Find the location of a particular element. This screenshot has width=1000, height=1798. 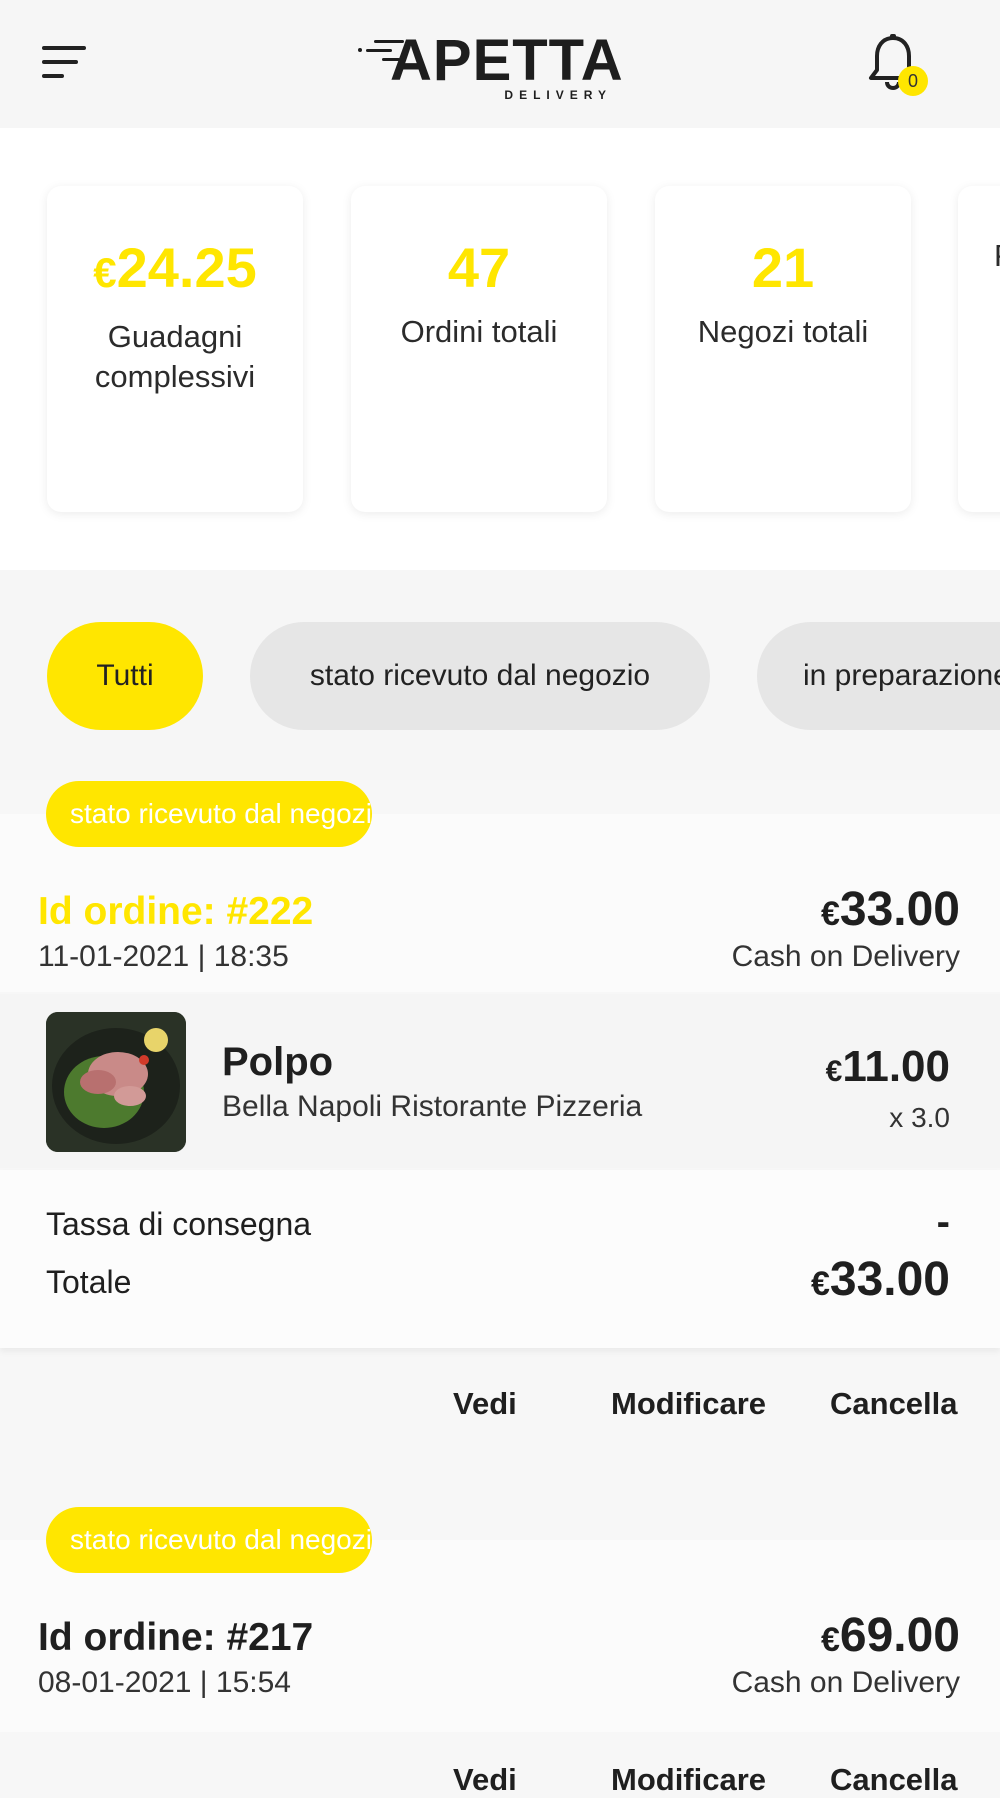

stat-card-shops: 21 Negozi totali is located at coordinates (783, 349).